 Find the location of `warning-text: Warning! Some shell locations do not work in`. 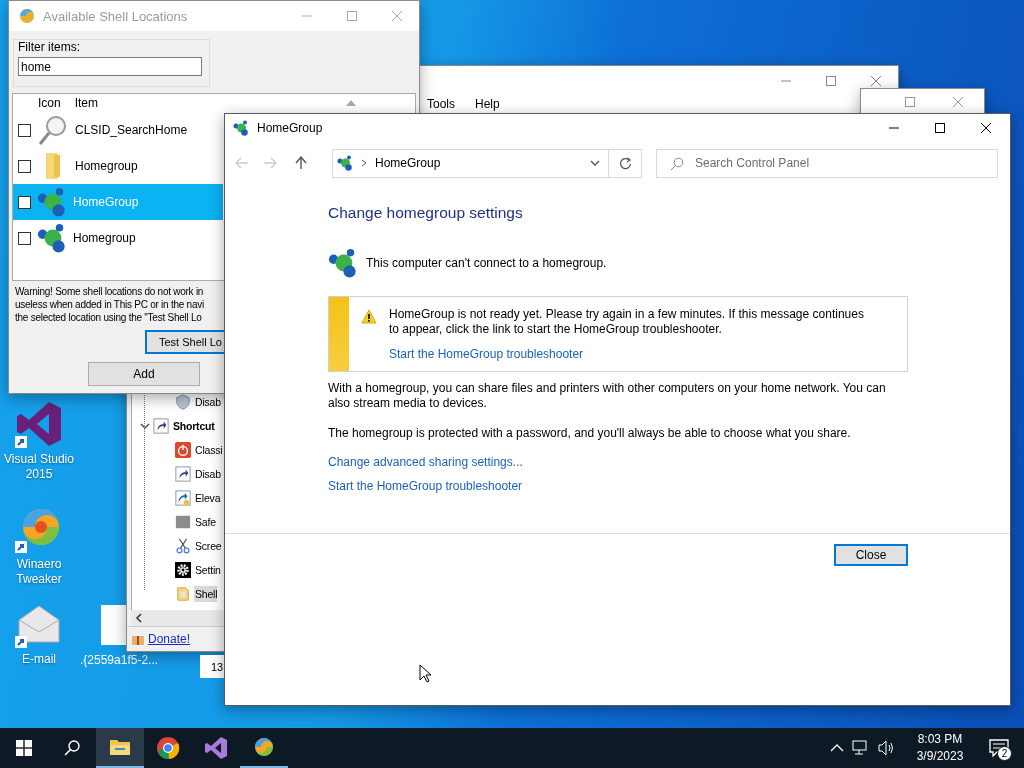

warning-text: Warning! Some shell locations do not work in is located at coordinates (109, 291).